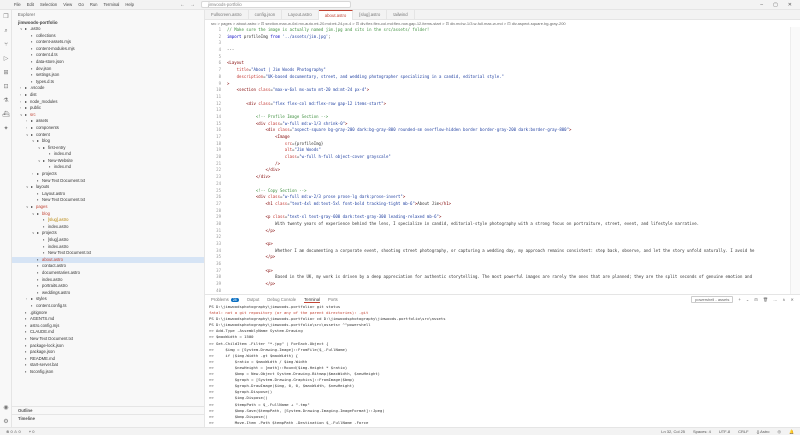 Image resolution: width=800 pixels, height=435 pixels. Describe the element at coordinates (108, 121) in the screenshot. I see `tree-item: › ▸ assets` at that location.